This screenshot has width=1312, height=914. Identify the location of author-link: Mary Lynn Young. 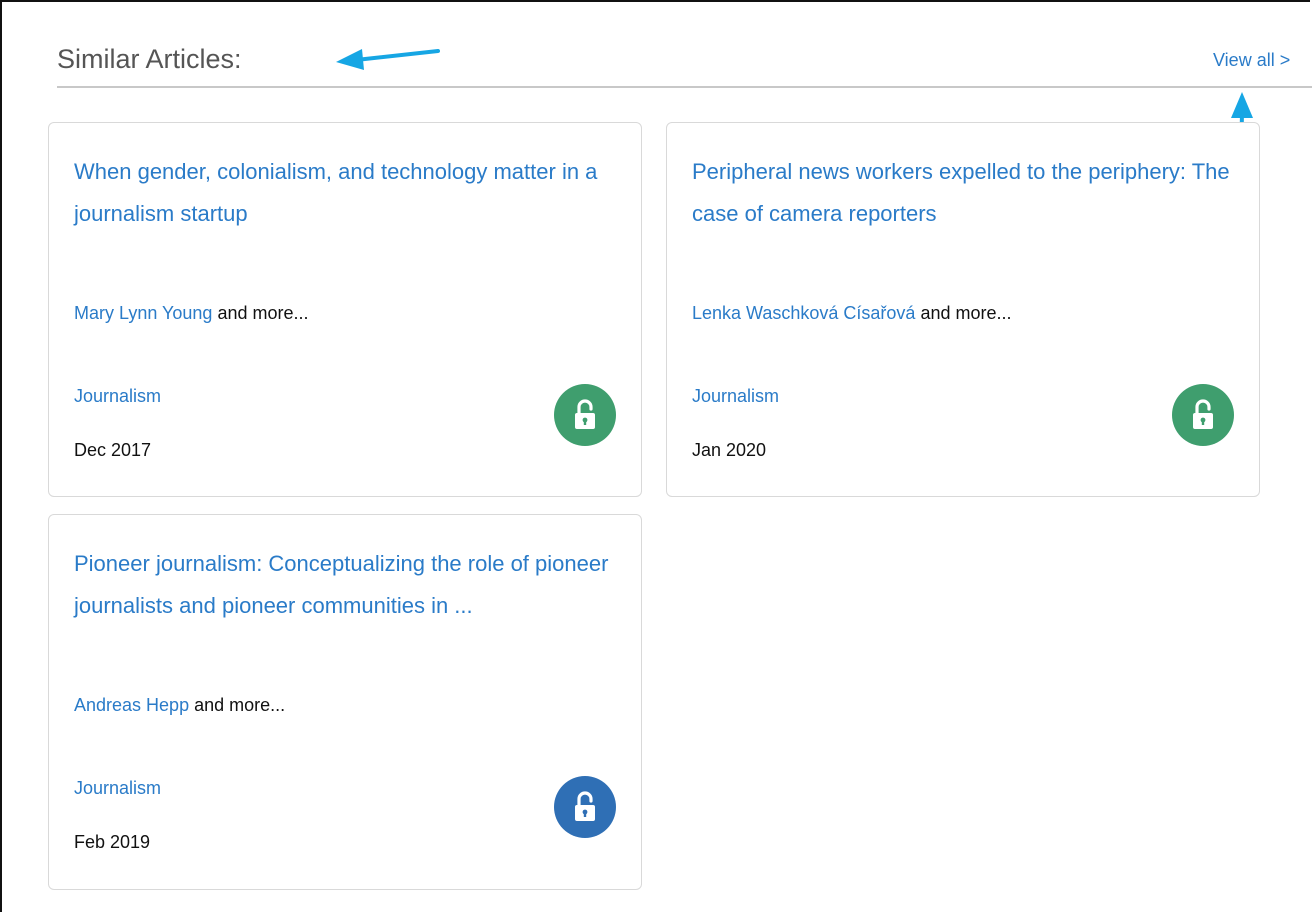
(143, 313).